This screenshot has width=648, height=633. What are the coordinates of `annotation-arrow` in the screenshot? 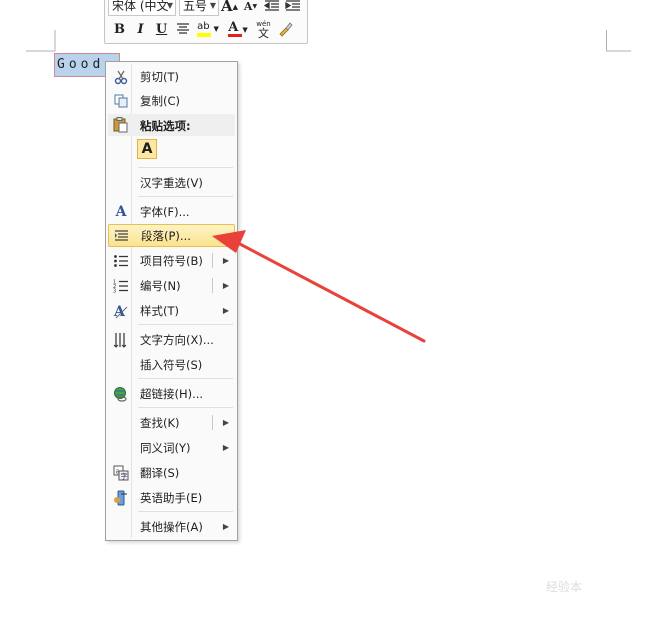 It's located at (319, 286).